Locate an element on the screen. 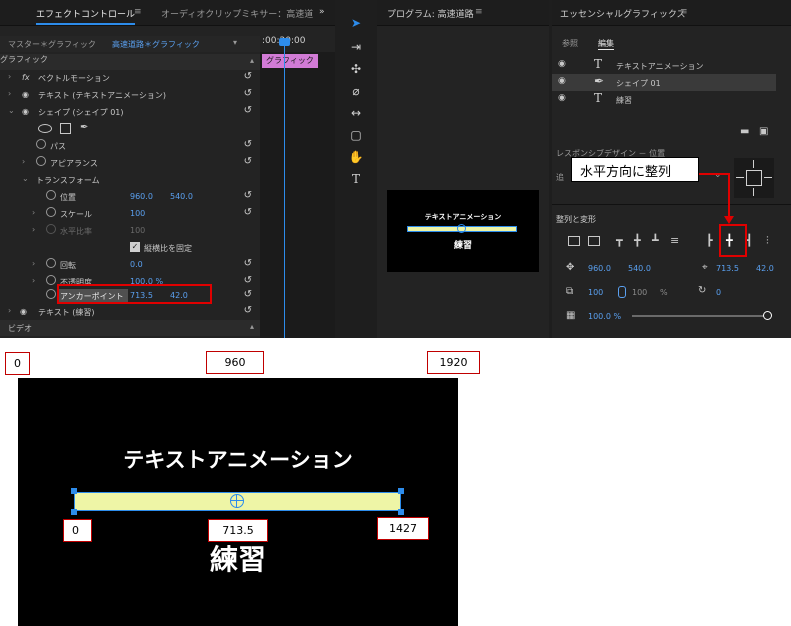 This screenshot has width=791, height=626. anchor-point-icon is located at coordinates (237, 501).